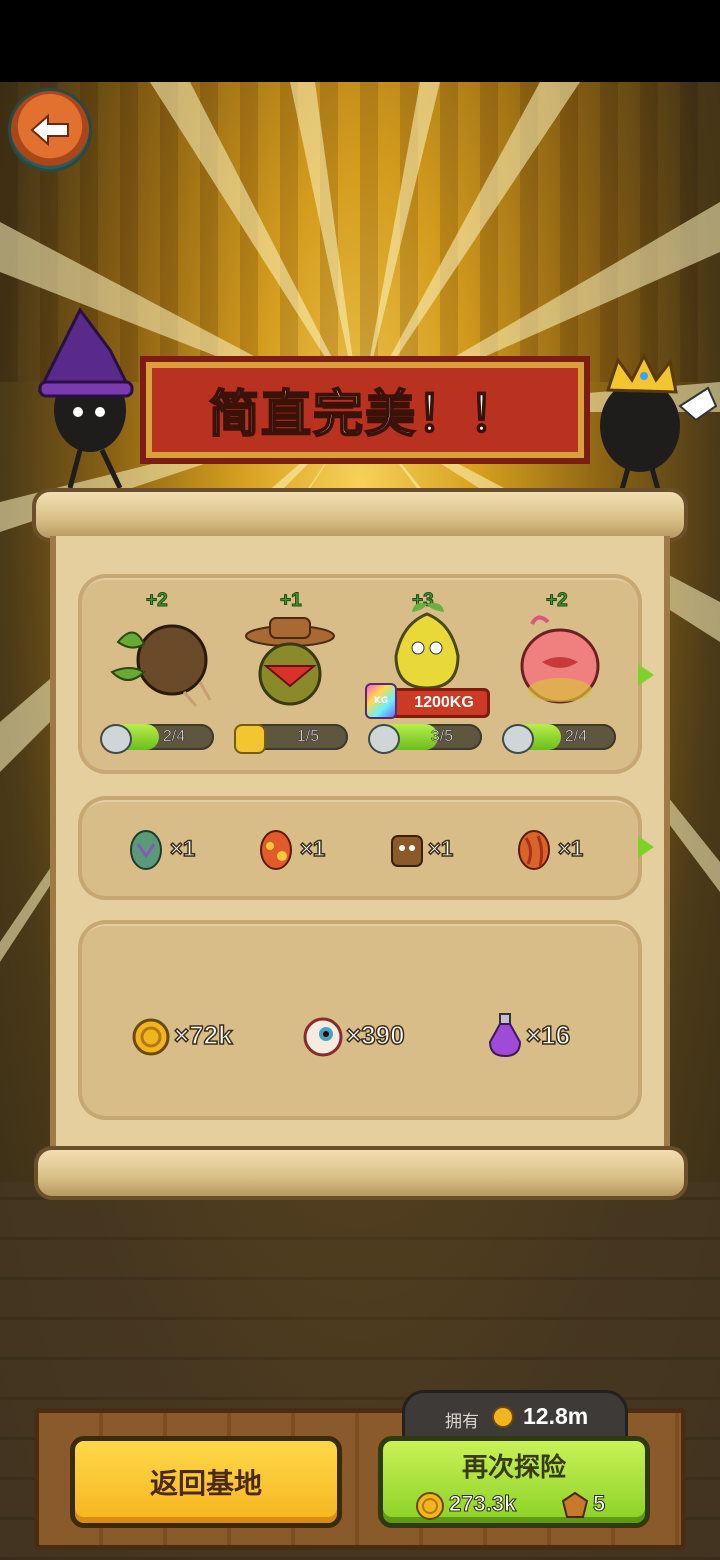 This screenshot has height=1560, width=720. What do you see at coordinates (513, 1468) in the screenshot?
I see `explore-again-label: 再次探险` at bounding box center [513, 1468].